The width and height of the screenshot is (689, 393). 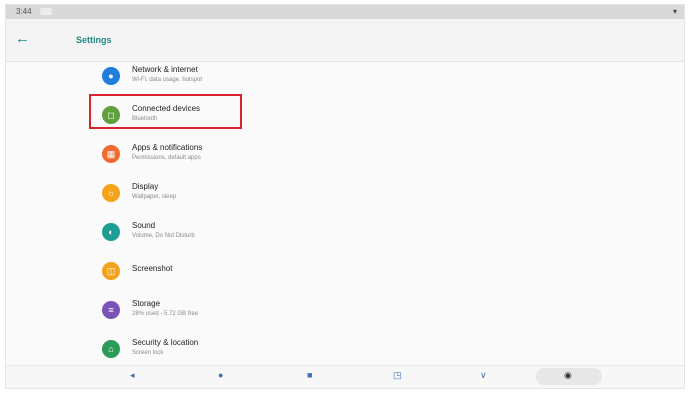 What do you see at coordinates (167, 147) in the screenshot?
I see `settings-item-title: Apps & notifications` at bounding box center [167, 147].